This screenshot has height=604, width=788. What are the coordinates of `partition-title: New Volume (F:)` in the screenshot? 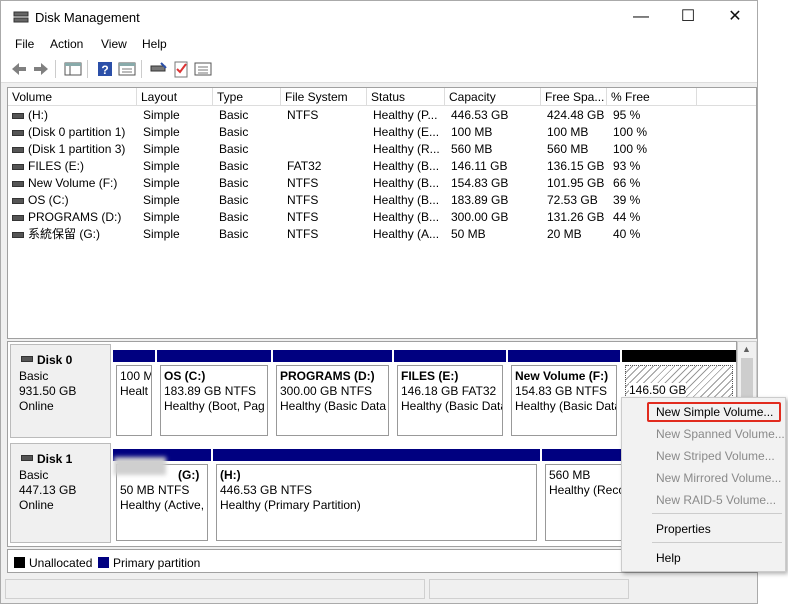 It's located at (562, 376).